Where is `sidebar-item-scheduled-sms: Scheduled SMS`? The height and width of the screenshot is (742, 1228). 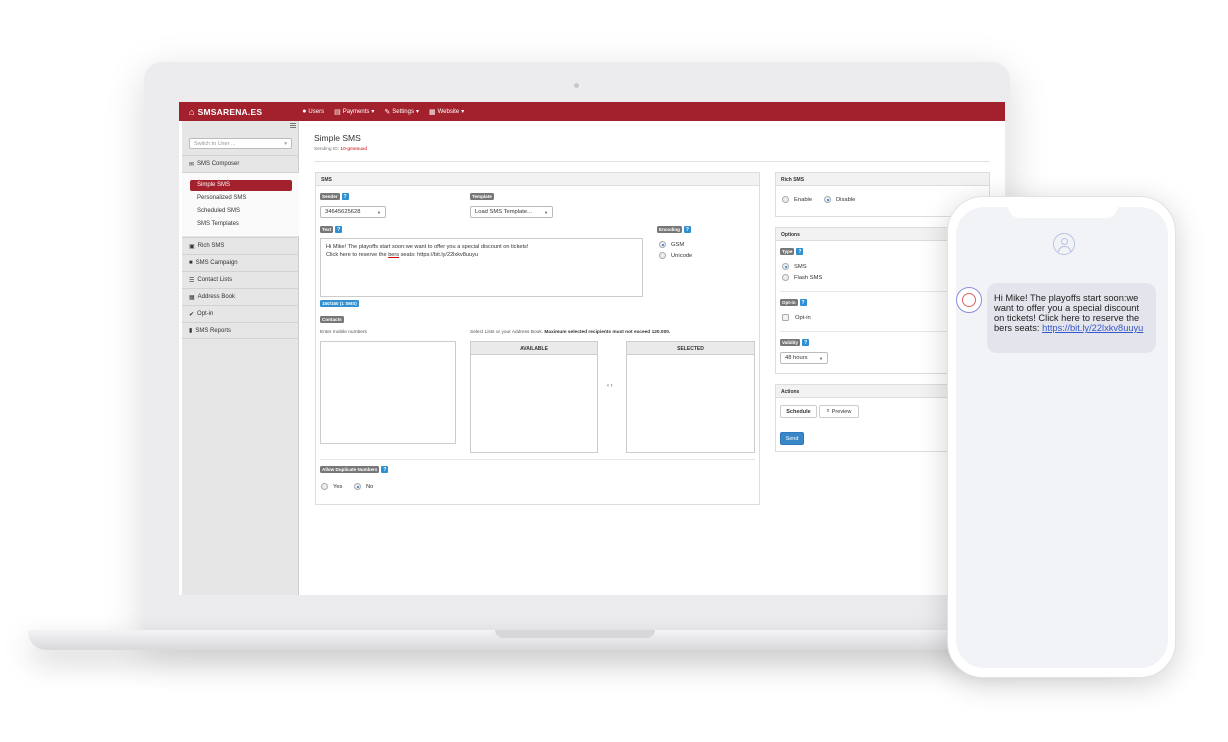 sidebar-item-scheduled-sms: Scheduled SMS is located at coordinates (241, 211).